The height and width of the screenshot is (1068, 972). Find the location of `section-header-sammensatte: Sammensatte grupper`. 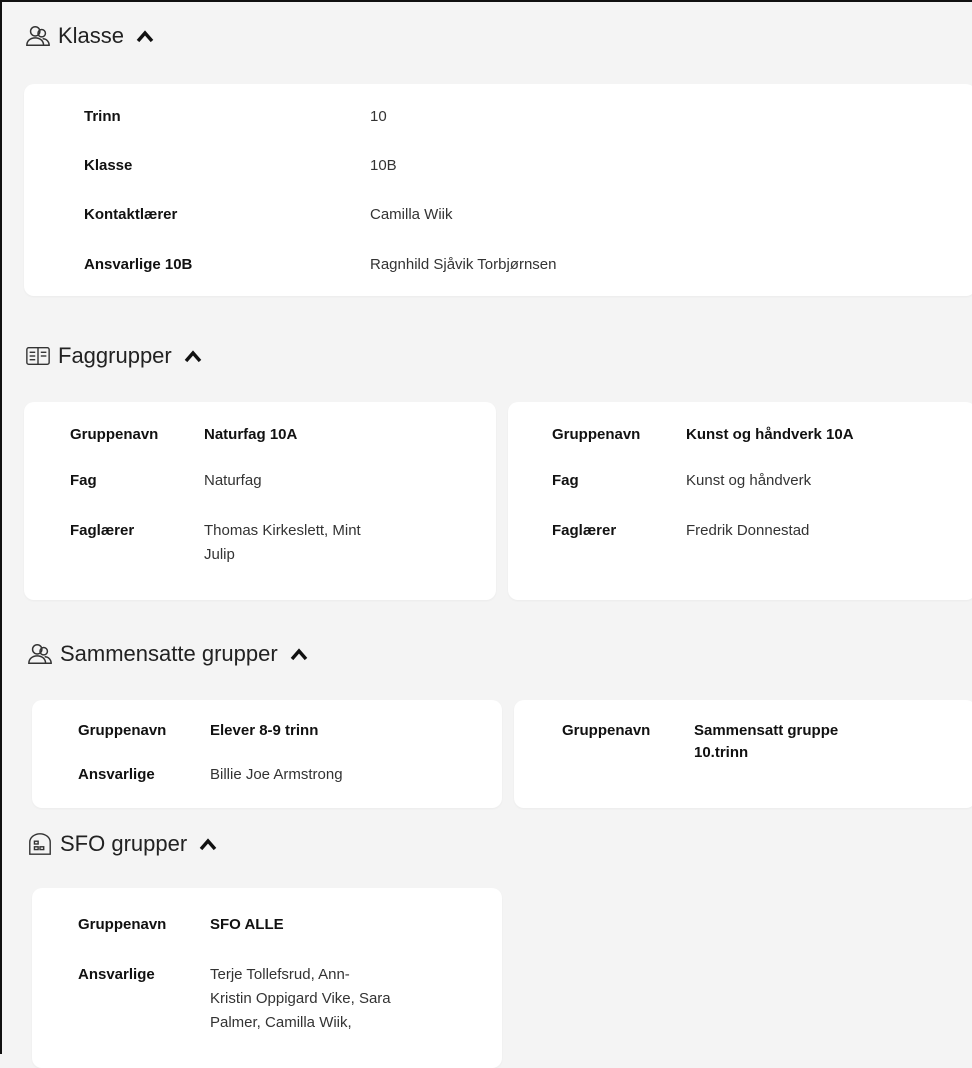

section-header-sammensatte: Sammensatte grupper is located at coordinates (167, 654).